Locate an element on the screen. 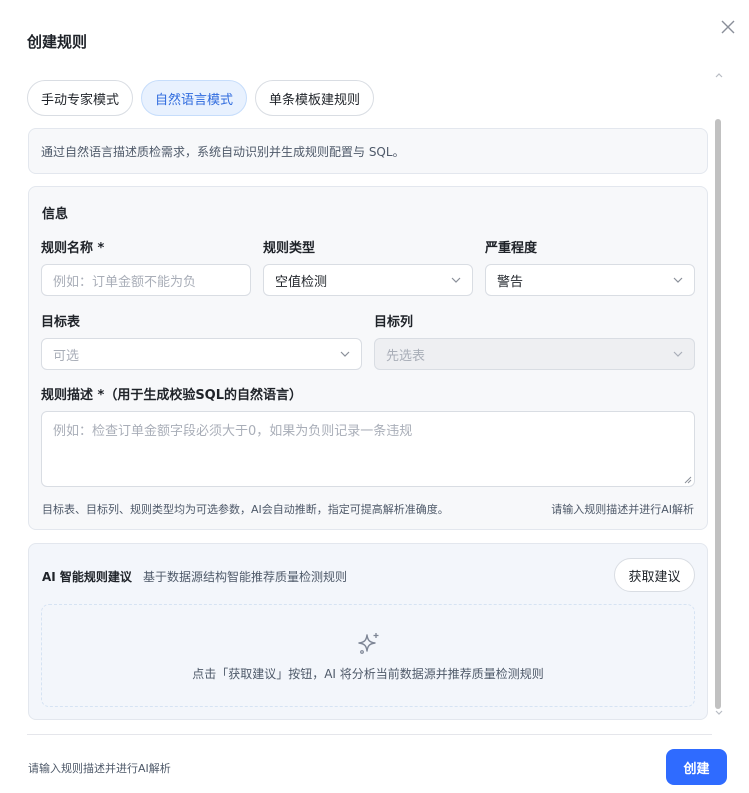 This screenshot has height=793, width=749. create-button: 创建 is located at coordinates (696, 767).